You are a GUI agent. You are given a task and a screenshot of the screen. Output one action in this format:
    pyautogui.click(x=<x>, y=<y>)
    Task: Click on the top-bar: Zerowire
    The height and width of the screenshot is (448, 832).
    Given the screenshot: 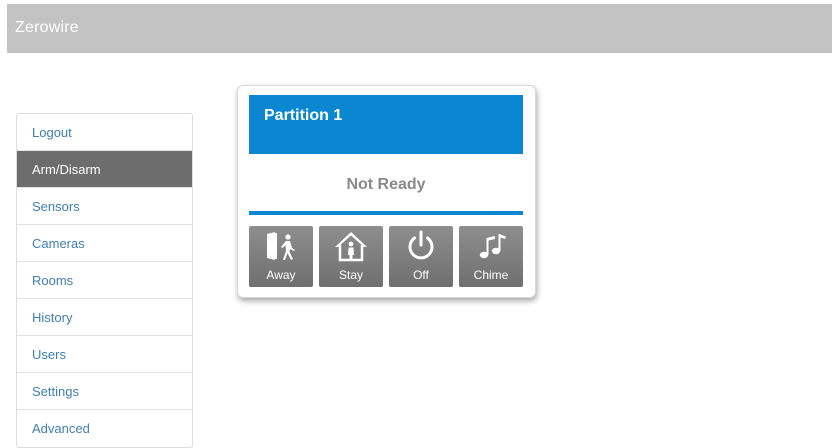 What is the action you would take?
    pyautogui.click(x=419, y=28)
    